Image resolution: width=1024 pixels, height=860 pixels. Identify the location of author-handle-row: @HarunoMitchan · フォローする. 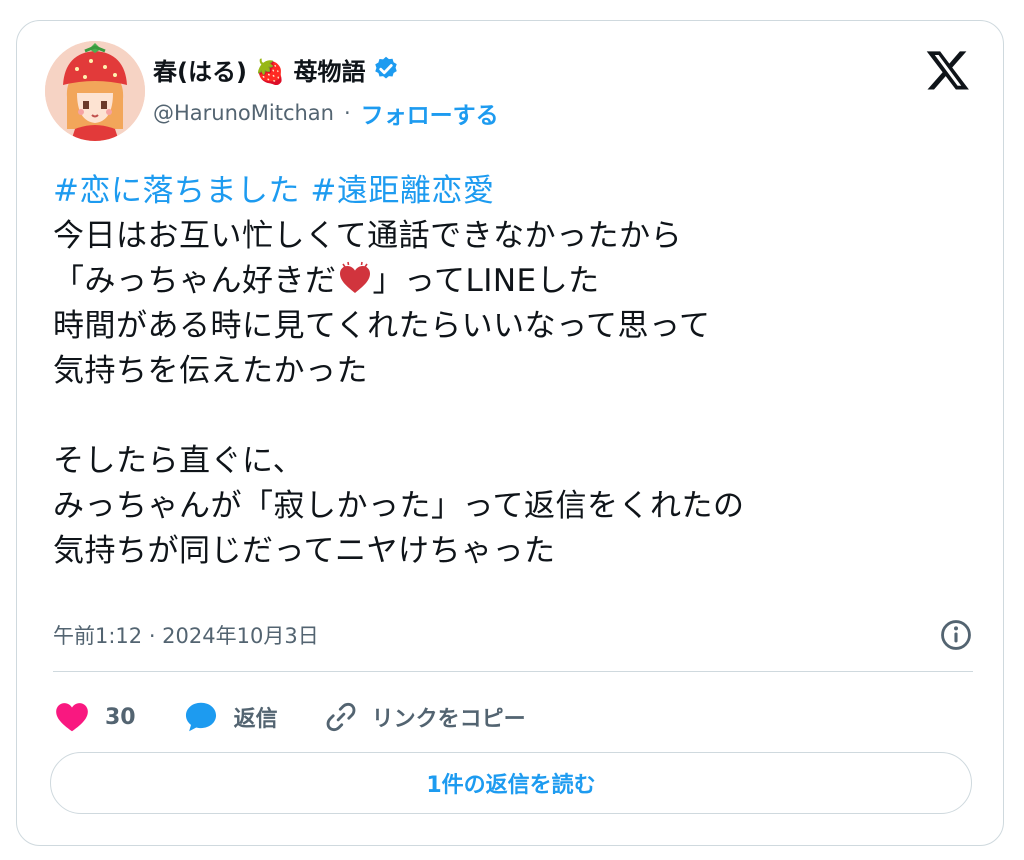
(326, 113).